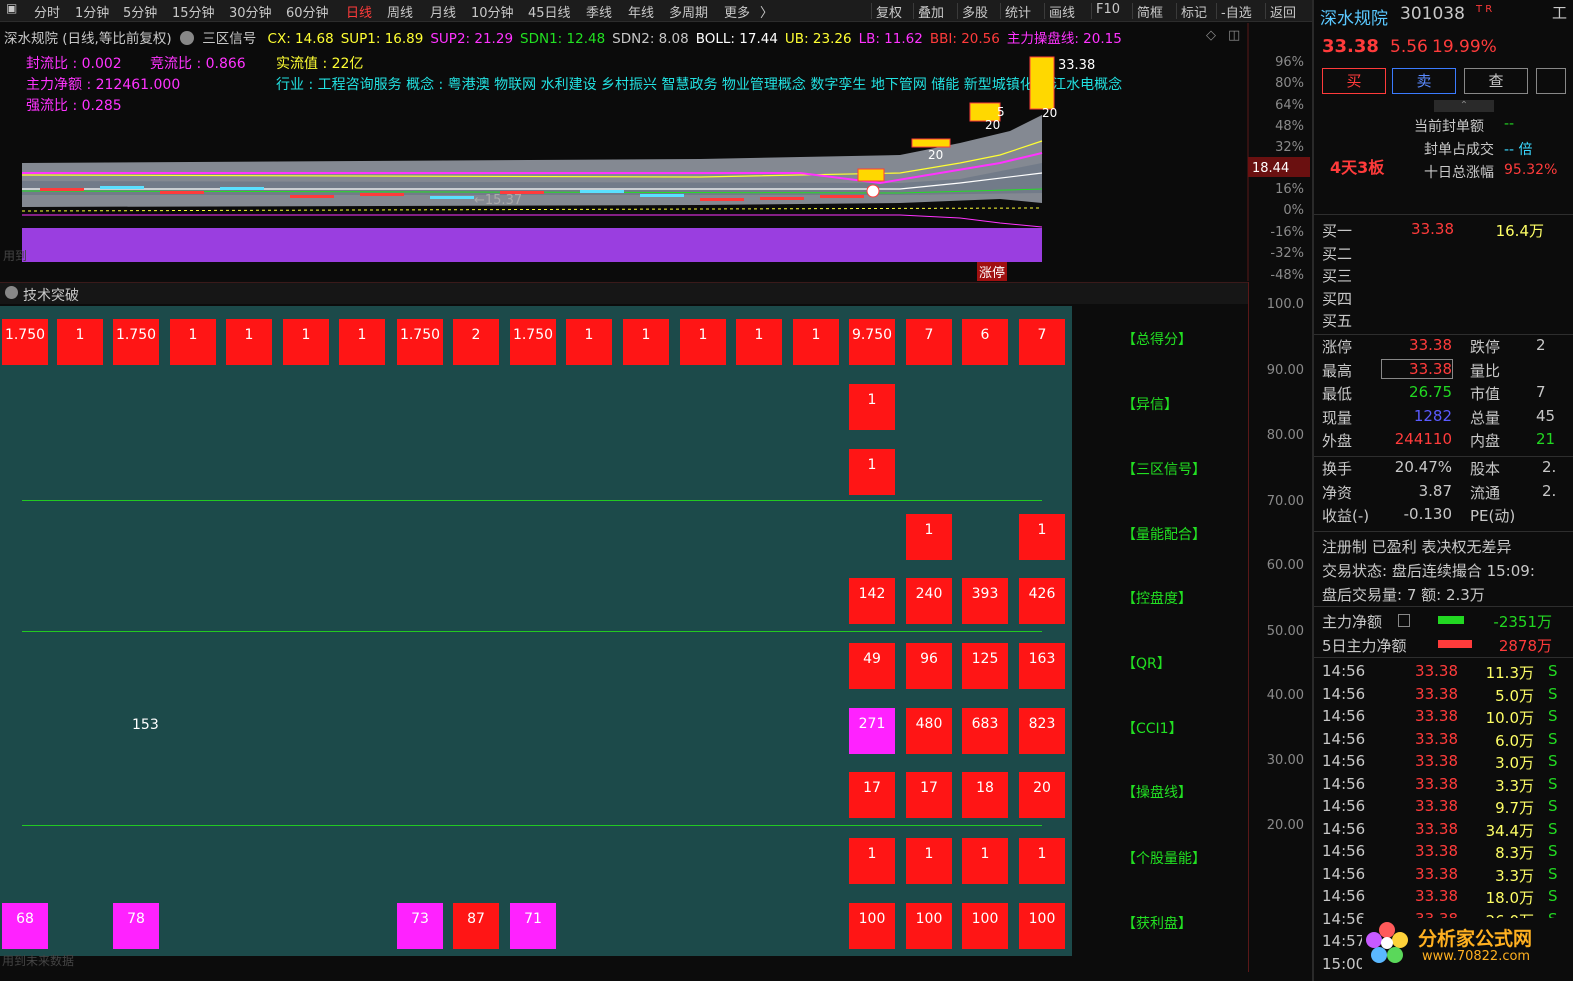 This screenshot has height=981, width=1573. I want to click on tool-tab: F10, so click(1108, 9).